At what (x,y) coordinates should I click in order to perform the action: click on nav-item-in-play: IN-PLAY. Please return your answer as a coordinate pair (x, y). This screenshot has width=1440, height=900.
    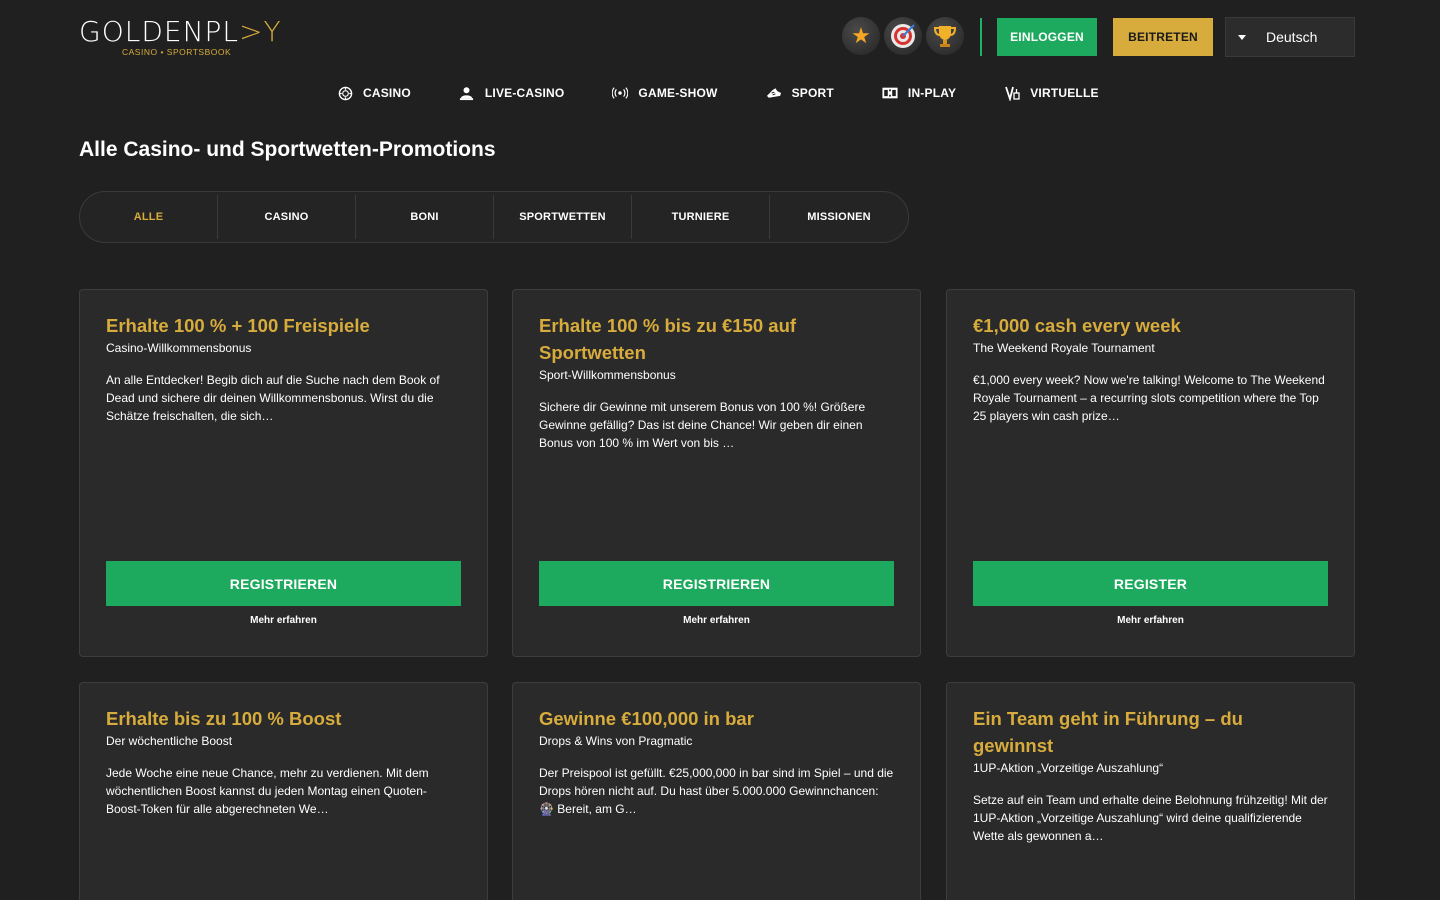
    Looking at the image, I should click on (919, 93).